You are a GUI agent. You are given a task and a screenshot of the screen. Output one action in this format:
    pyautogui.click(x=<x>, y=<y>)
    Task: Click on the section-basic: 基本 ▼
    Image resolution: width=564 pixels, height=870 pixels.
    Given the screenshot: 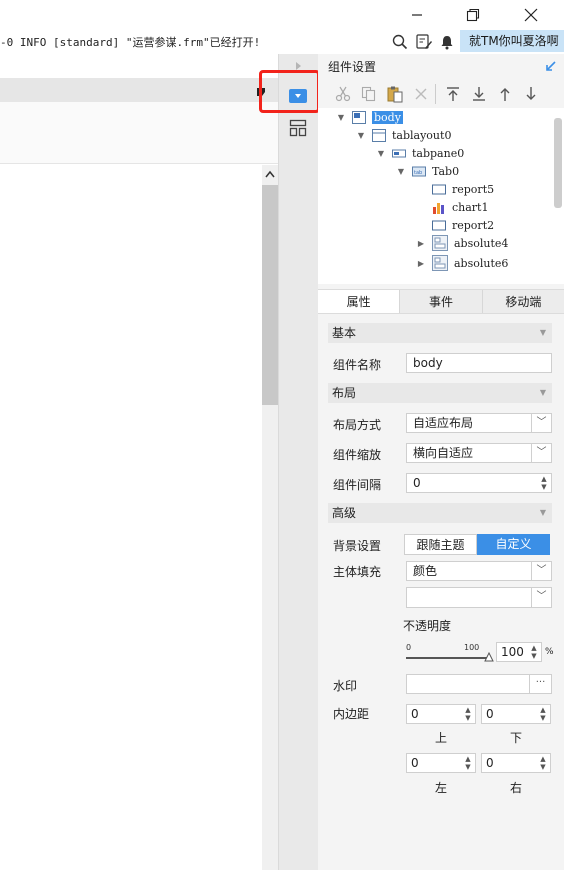 What is the action you would take?
    pyautogui.click(x=440, y=333)
    